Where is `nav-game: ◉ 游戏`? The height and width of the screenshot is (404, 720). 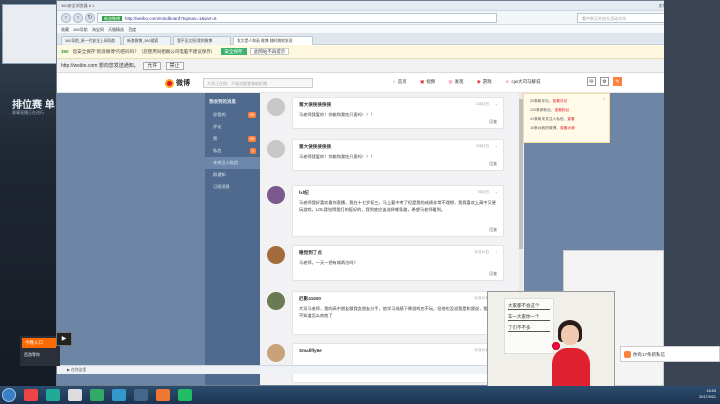
nav-game: ◉ 游戏 is located at coordinates (484, 81).